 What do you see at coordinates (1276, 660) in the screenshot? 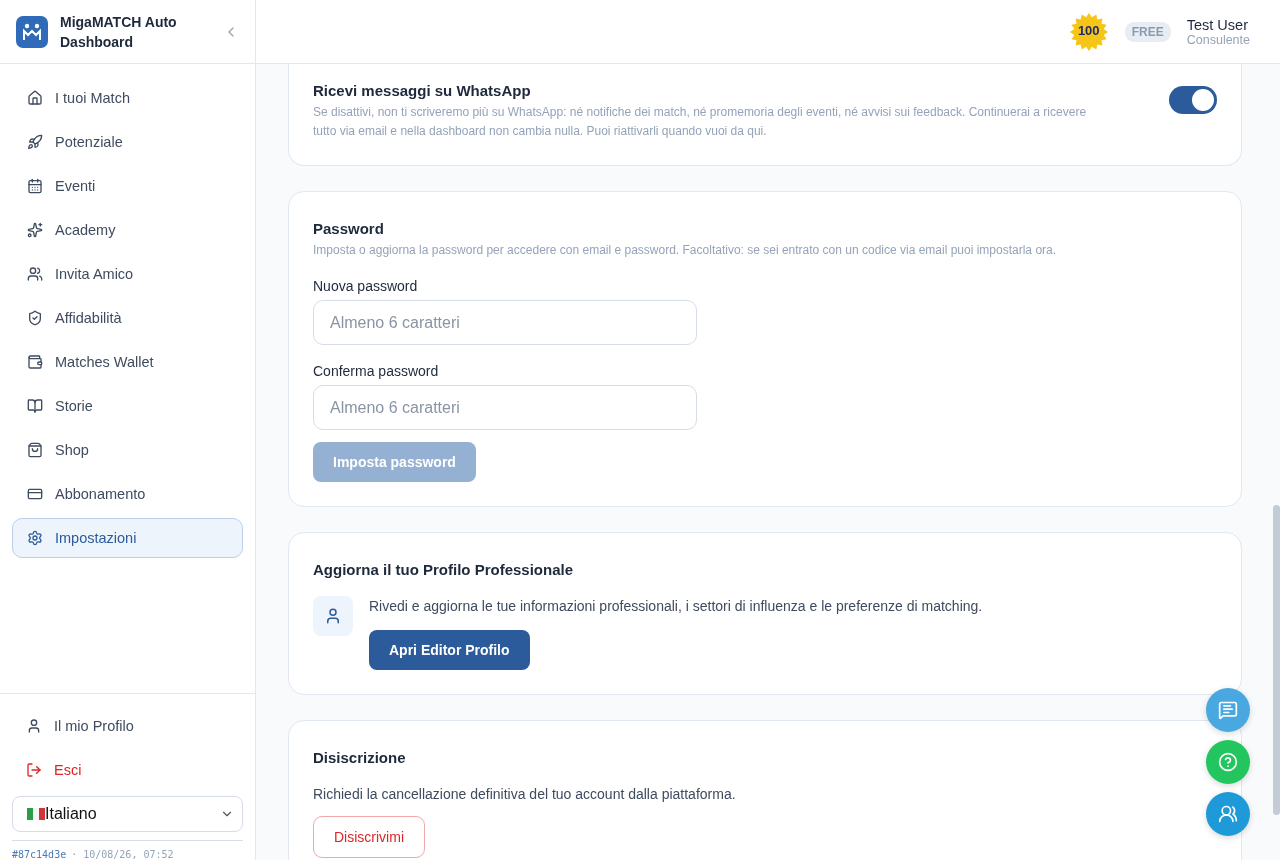
I see `scrollbar-thumb` at bounding box center [1276, 660].